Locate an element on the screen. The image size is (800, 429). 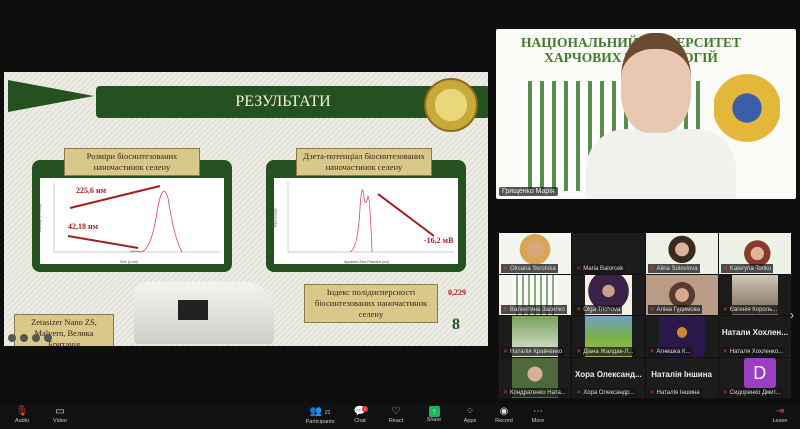
camera-icon: ▭ is located at coordinates (60, 411).